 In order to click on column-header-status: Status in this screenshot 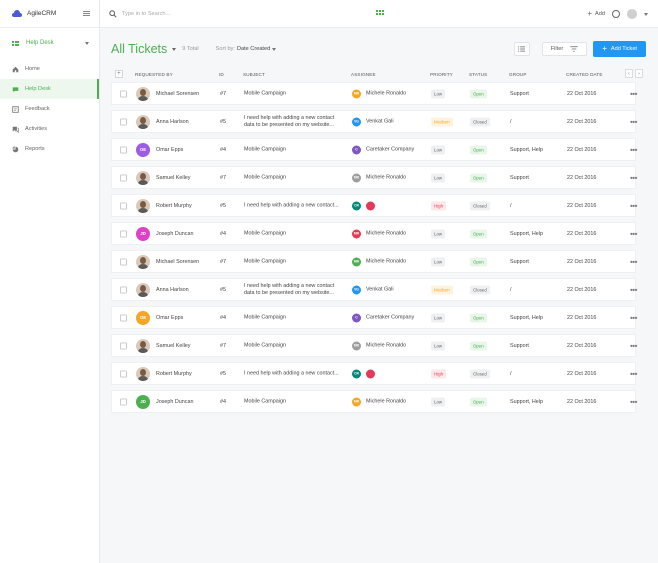, I will do `click(478, 74)`.